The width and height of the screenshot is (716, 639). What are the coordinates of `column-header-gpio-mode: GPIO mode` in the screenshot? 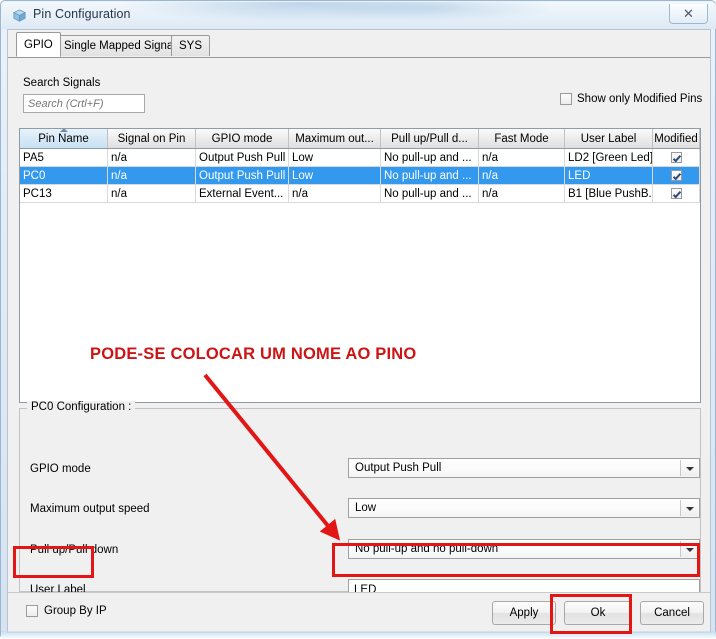 It's located at (242, 138).